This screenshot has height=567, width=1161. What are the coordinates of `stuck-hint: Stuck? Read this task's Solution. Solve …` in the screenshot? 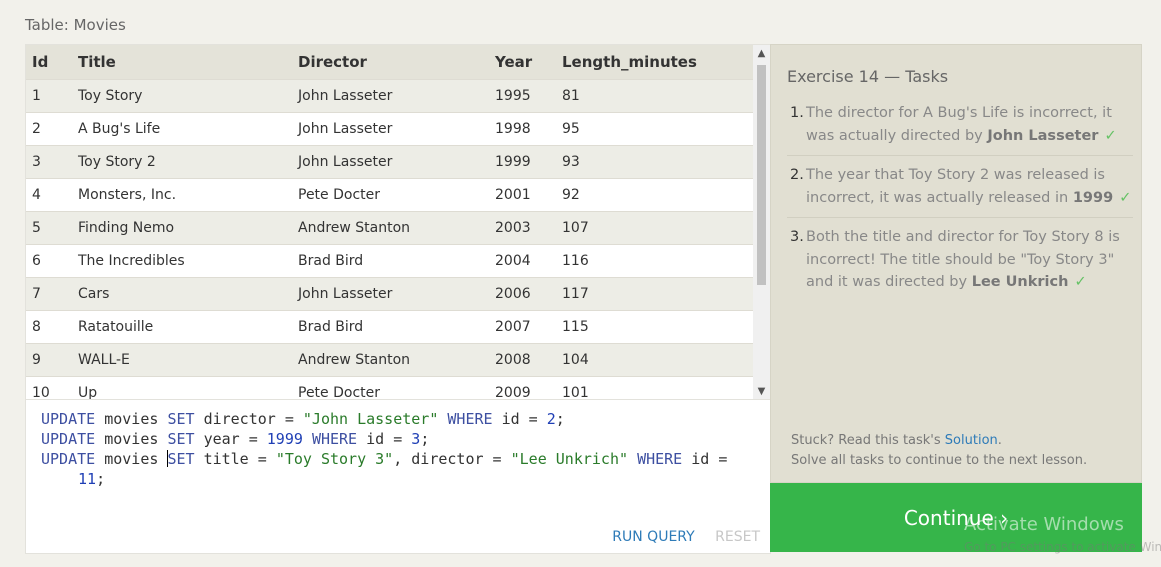 It's located at (939, 451).